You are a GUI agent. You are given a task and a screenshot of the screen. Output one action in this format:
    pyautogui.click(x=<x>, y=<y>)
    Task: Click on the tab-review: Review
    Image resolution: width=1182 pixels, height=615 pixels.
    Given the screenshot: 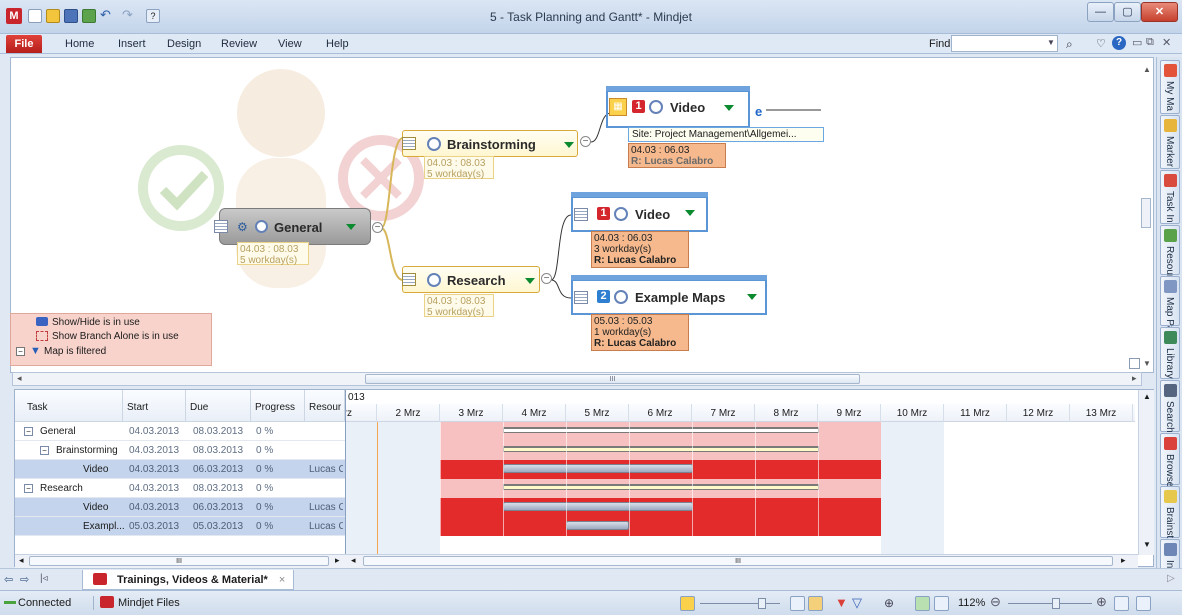 What is the action you would take?
    pyautogui.click(x=239, y=44)
    